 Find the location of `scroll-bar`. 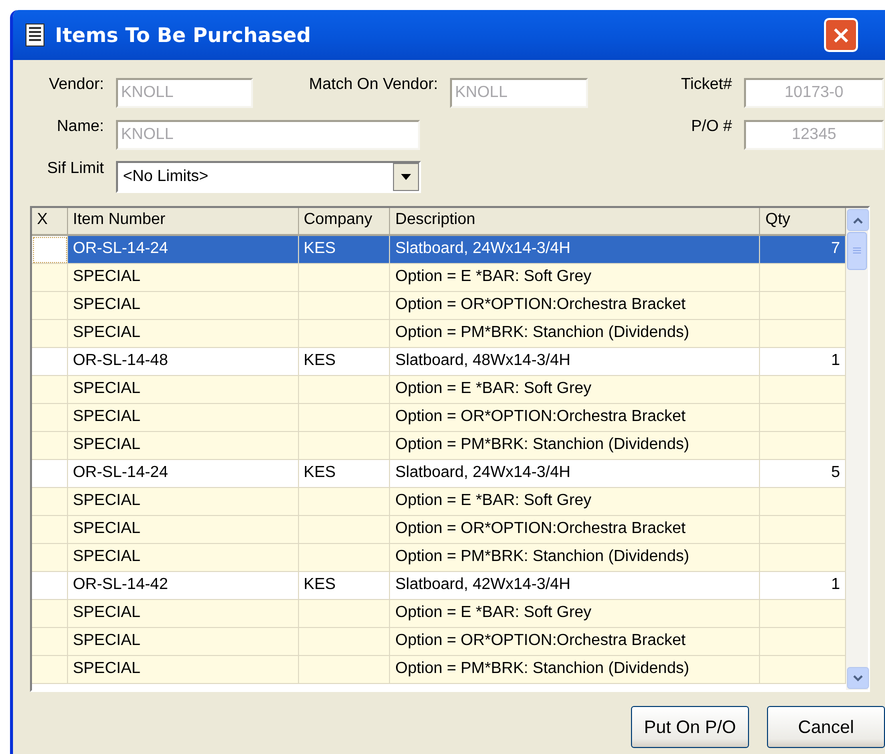

scroll-bar is located at coordinates (857, 449).